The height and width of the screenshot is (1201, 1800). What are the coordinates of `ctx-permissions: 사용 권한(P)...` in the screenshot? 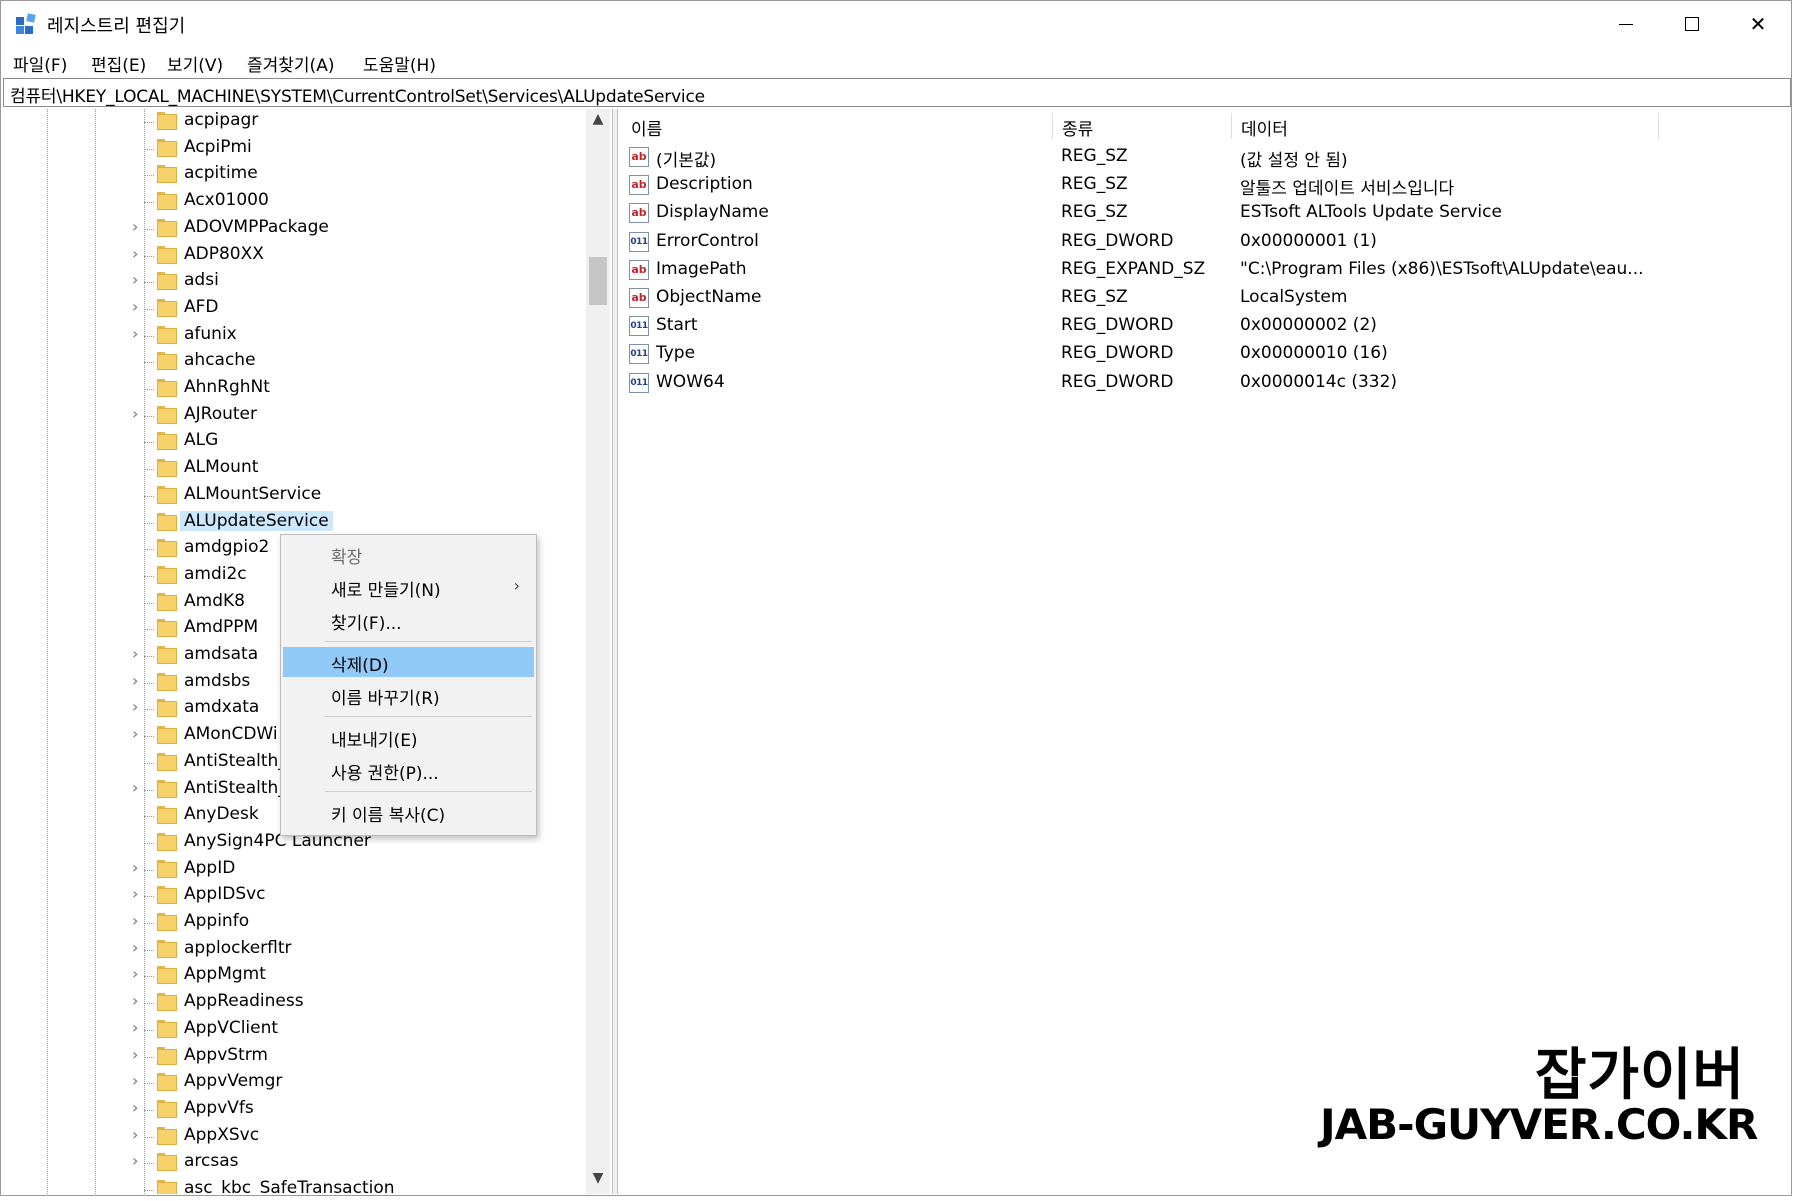 It's located at (408, 770).